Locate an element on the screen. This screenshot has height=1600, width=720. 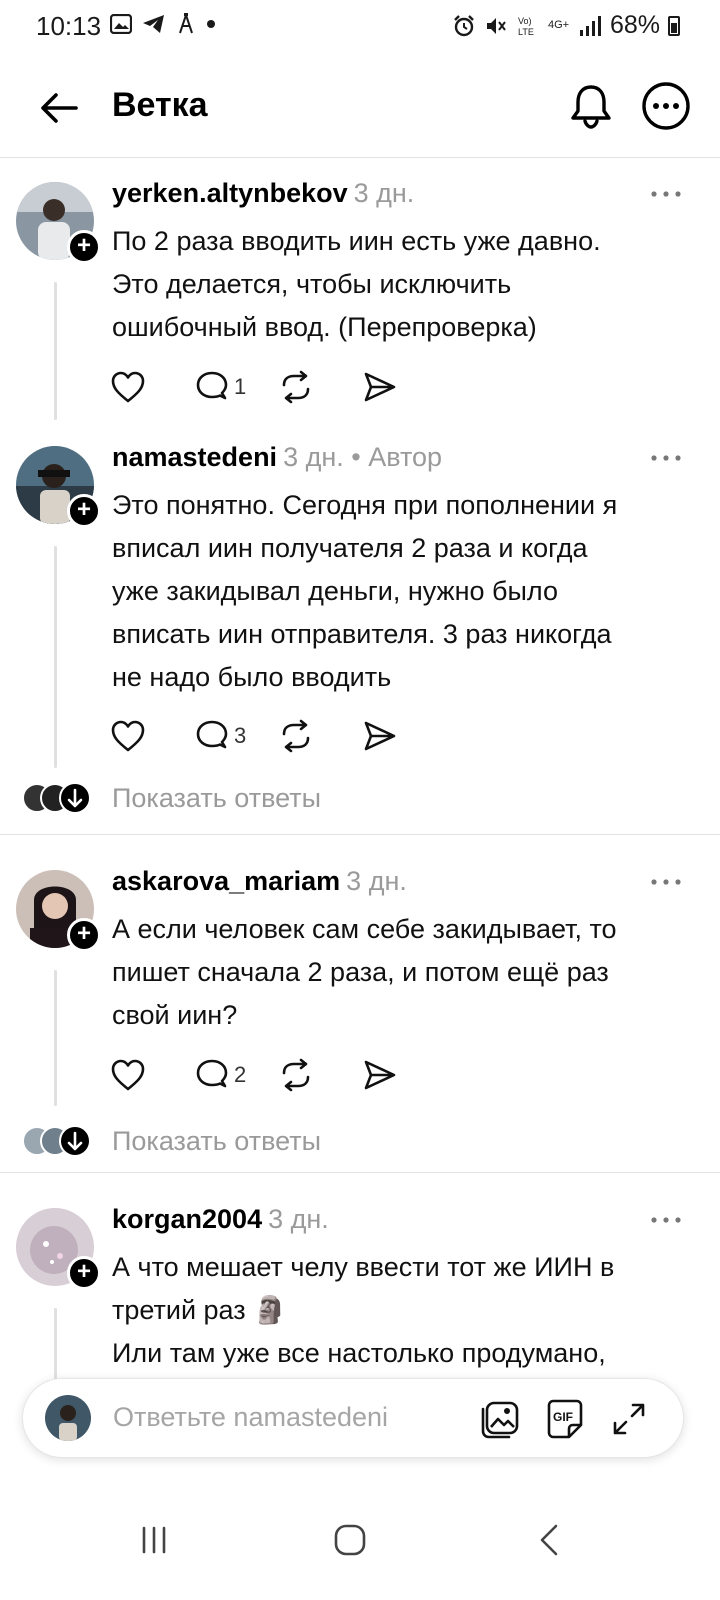
recent-apps-icon is located at coordinates (154, 1540).